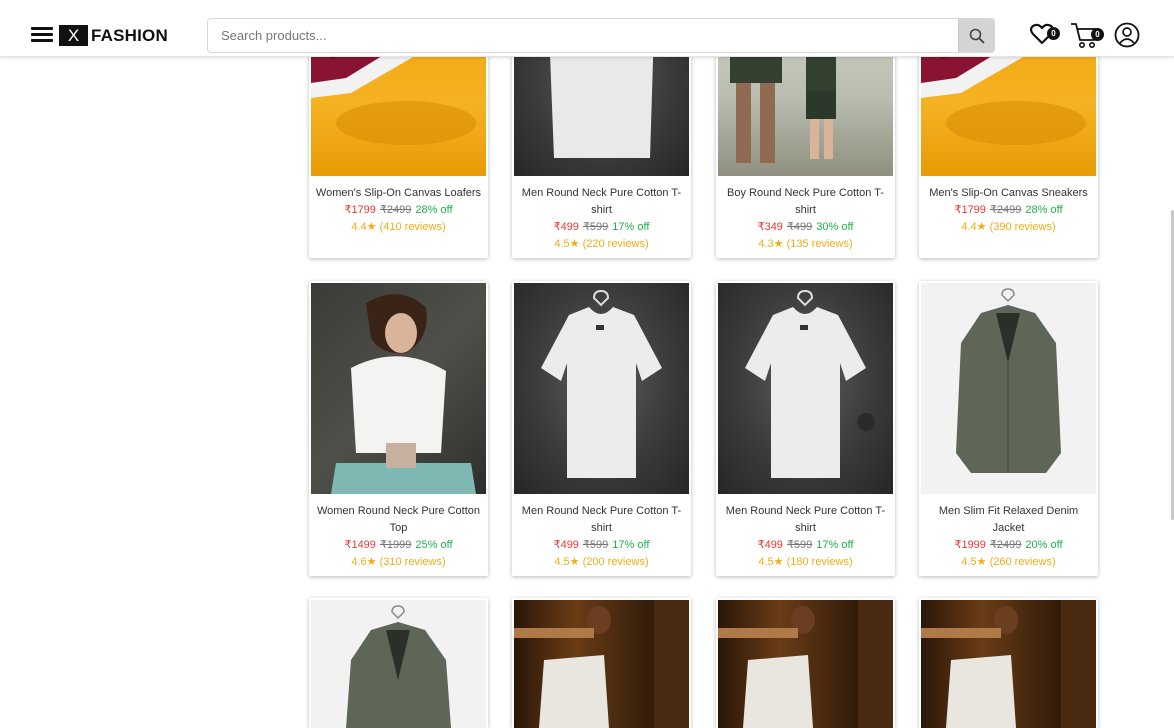 The image size is (1174, 728). What do you see at coordinates (1008, 193) in the screenshot?
I see `product-name: Men's Slip-On Canvas Sneakers` at bounding box center [1008, 193].